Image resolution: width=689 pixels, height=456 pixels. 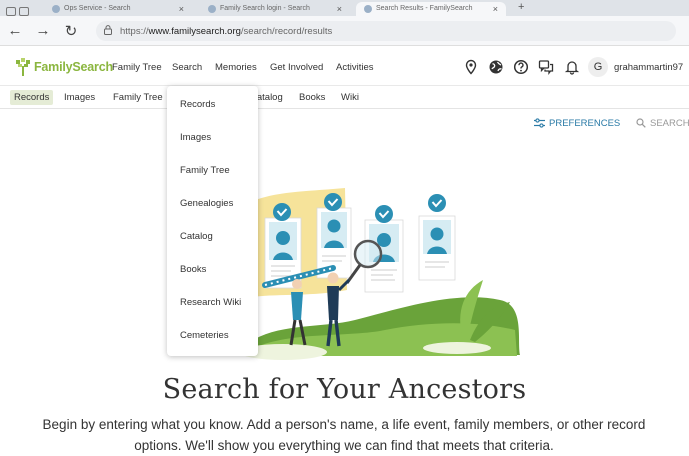 I want to click on lock-icon, so click(x=108, y=30).